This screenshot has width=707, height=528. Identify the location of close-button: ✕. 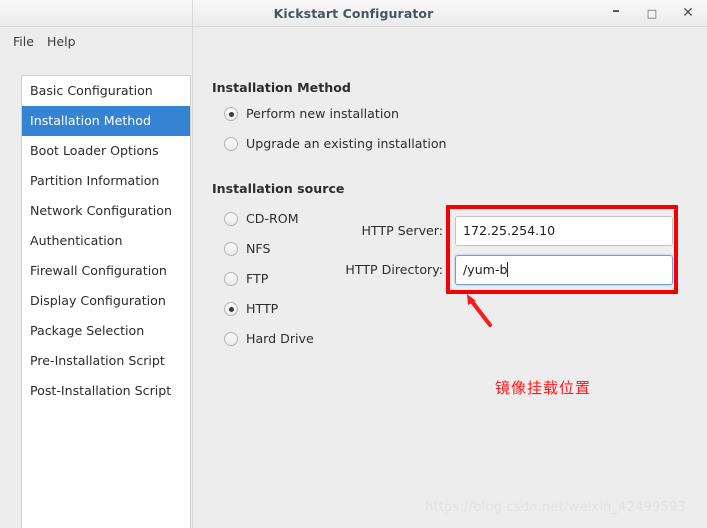
(688, 13).